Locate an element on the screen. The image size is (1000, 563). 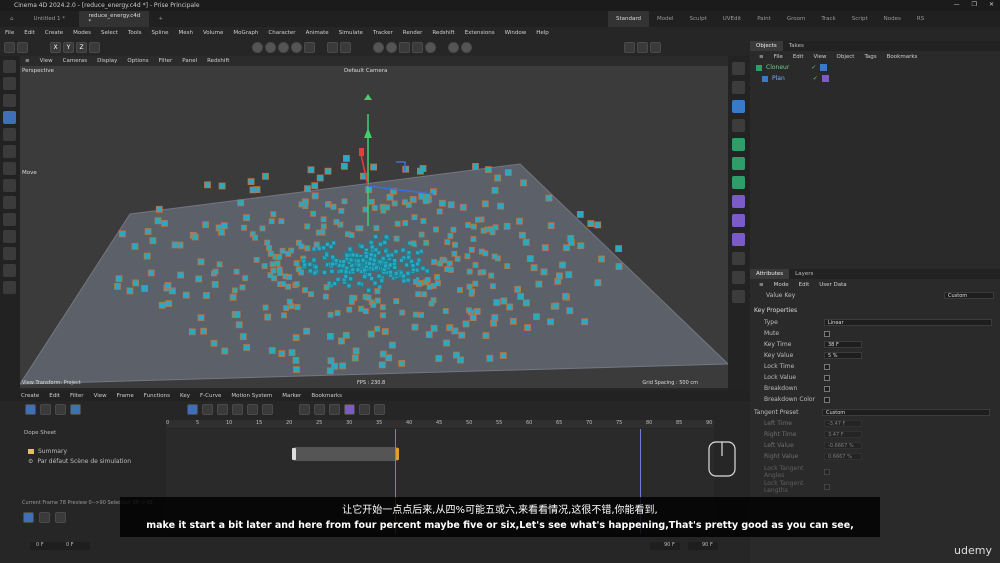
attr-value-field: 38 F is located at coordinates (843, 344).